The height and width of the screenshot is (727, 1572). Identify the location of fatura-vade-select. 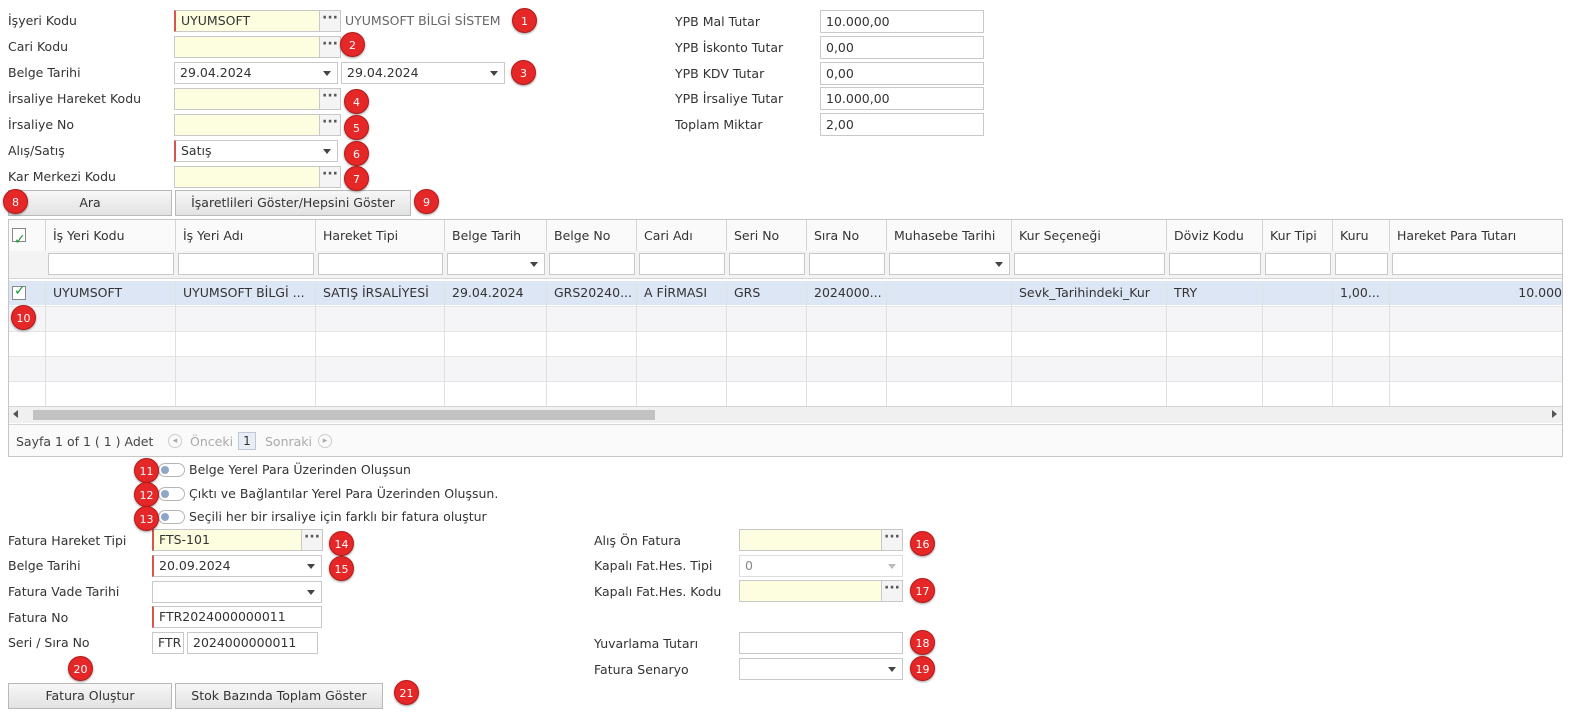
(237, 592).